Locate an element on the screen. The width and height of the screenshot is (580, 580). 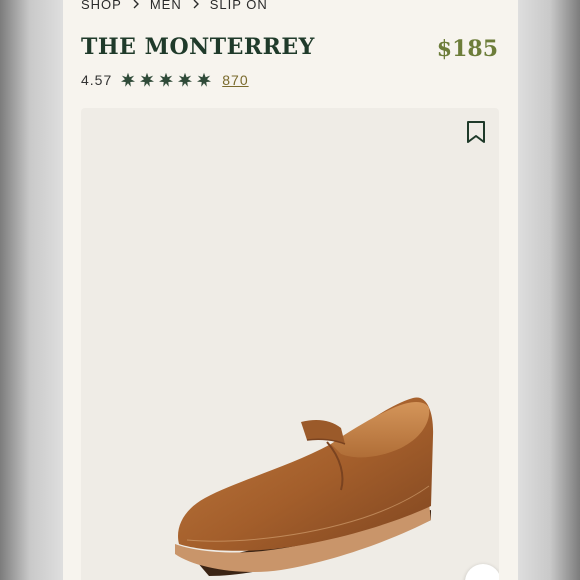
breadcrumb-item-slip-on: SLIP ON is located at coordinates (239, 6).